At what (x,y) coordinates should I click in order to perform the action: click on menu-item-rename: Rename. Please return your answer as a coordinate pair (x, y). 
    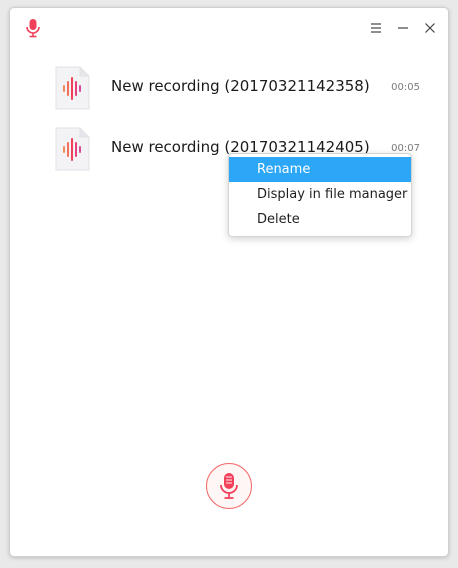
    Looking at the image, I should click on (320, 169).